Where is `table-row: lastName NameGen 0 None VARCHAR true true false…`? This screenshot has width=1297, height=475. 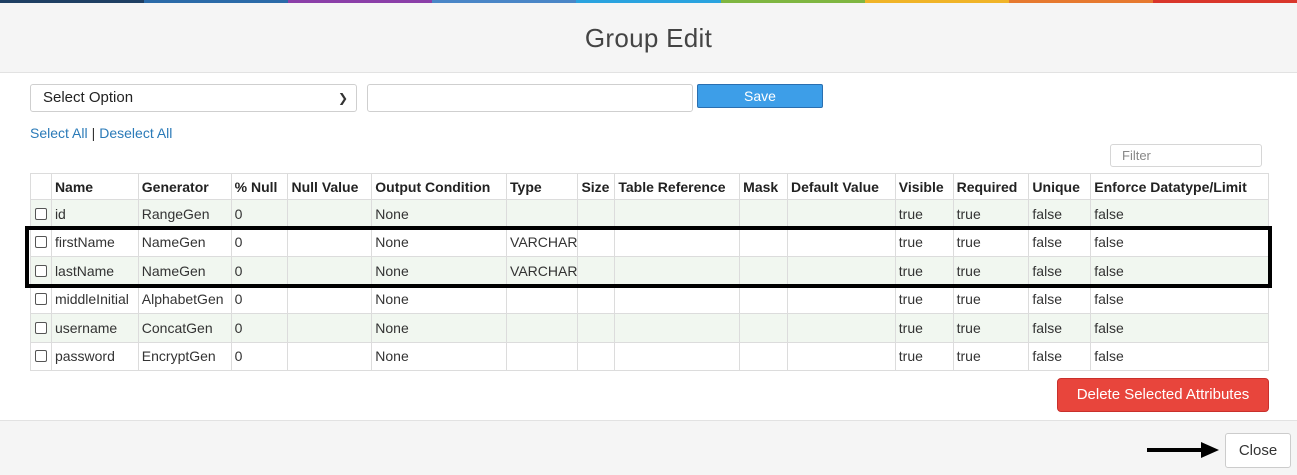
table-row: lastName NameGen 0 None VARCHAR true true false… is located at coordinates (649, 271).